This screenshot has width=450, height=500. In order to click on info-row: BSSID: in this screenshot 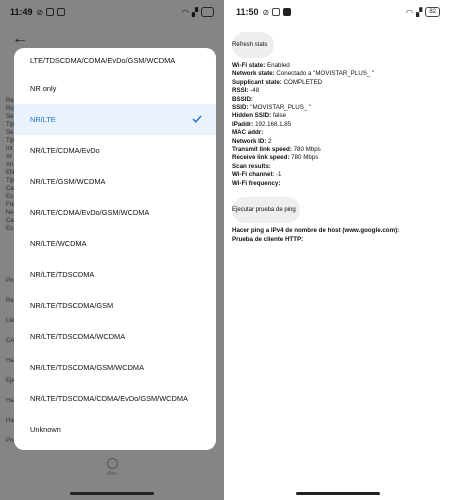, I will do `click(303, 100)`.